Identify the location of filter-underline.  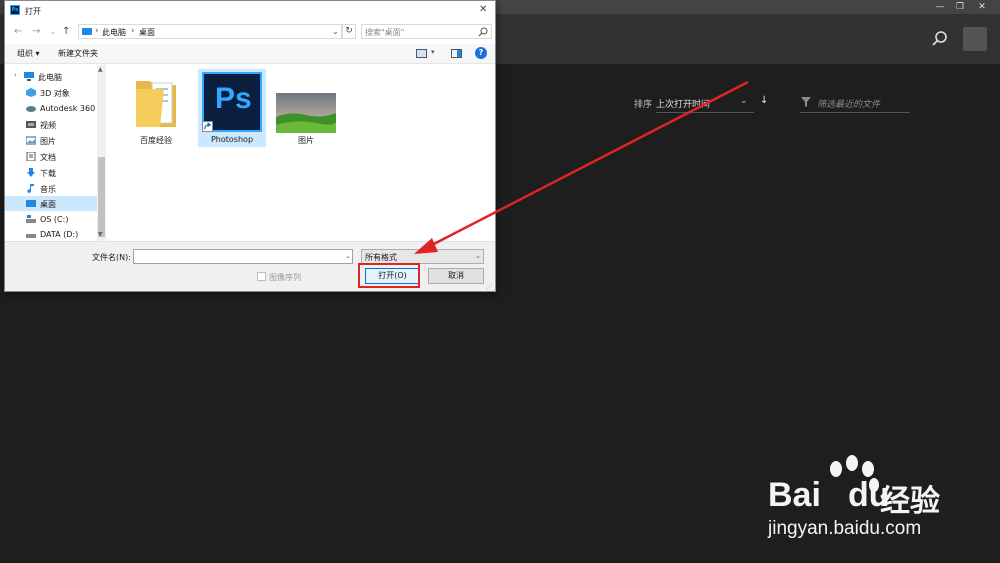
(855, 112).